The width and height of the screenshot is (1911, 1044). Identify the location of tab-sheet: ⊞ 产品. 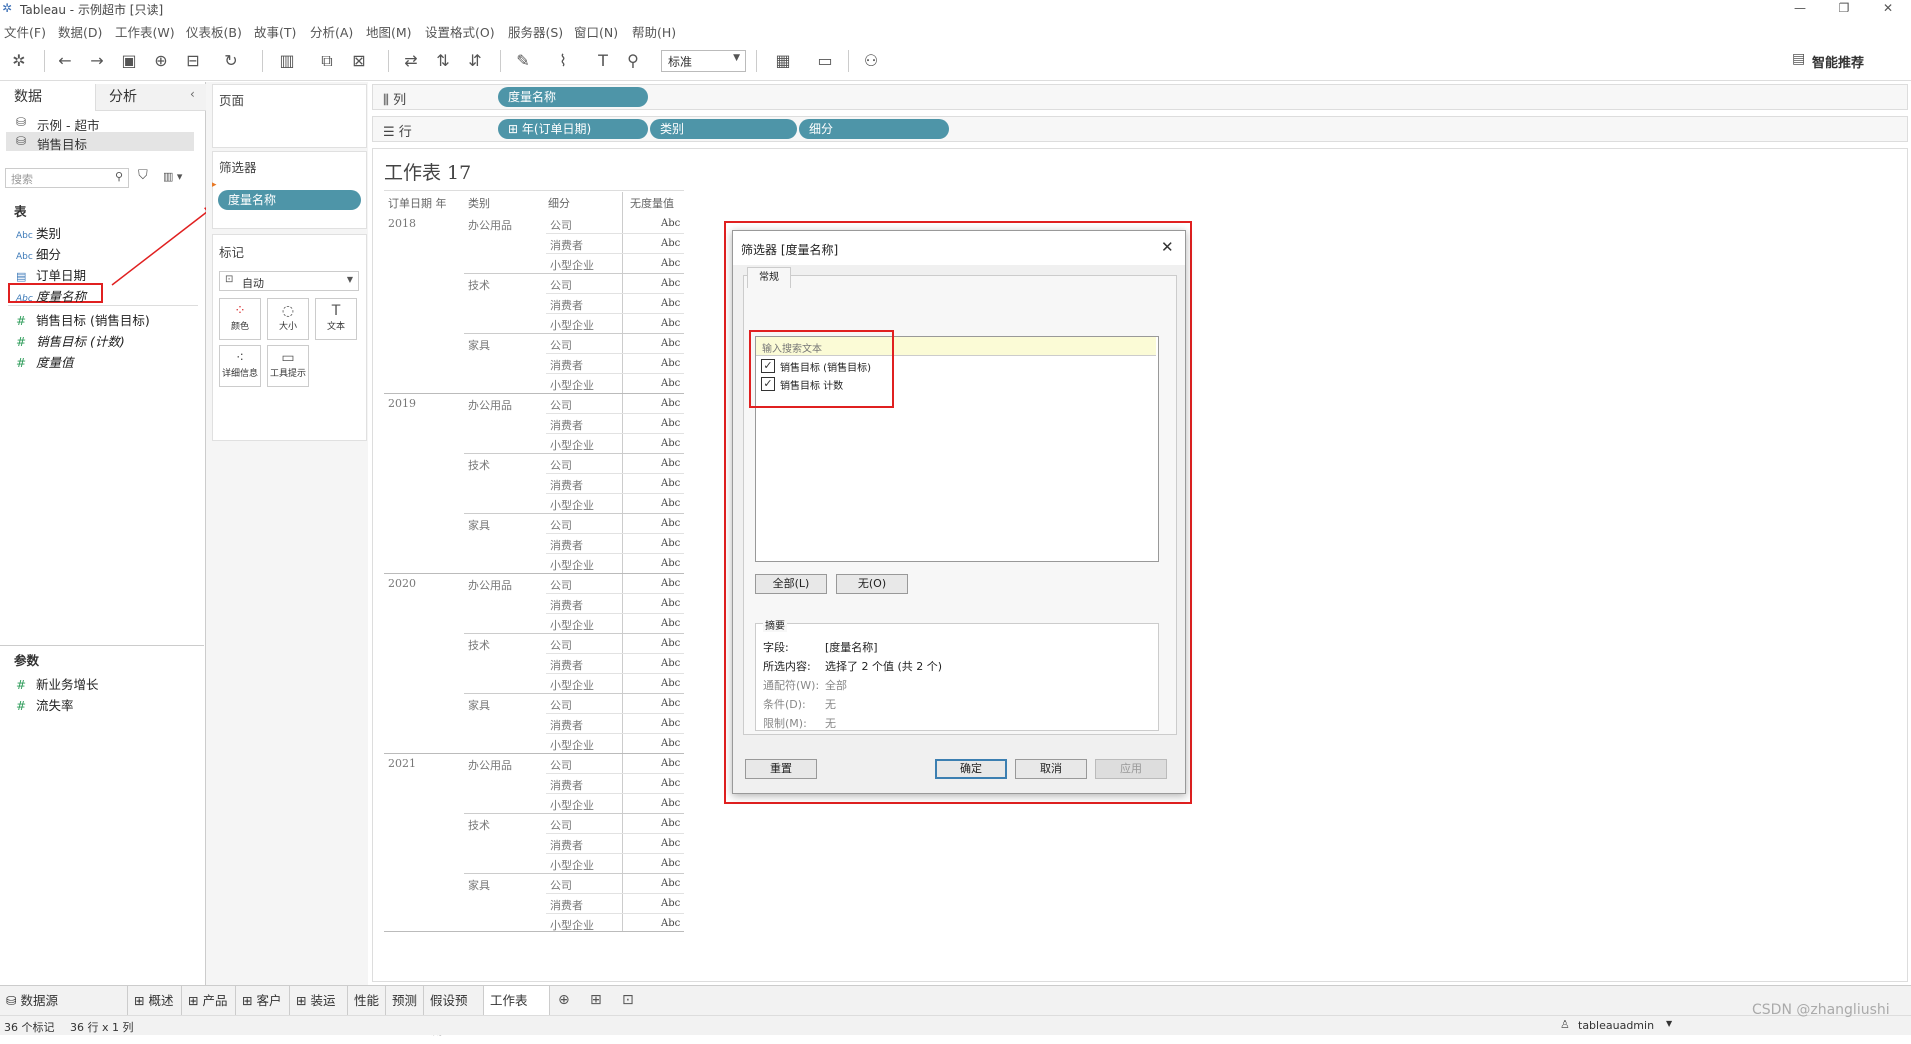
(209, 1000).